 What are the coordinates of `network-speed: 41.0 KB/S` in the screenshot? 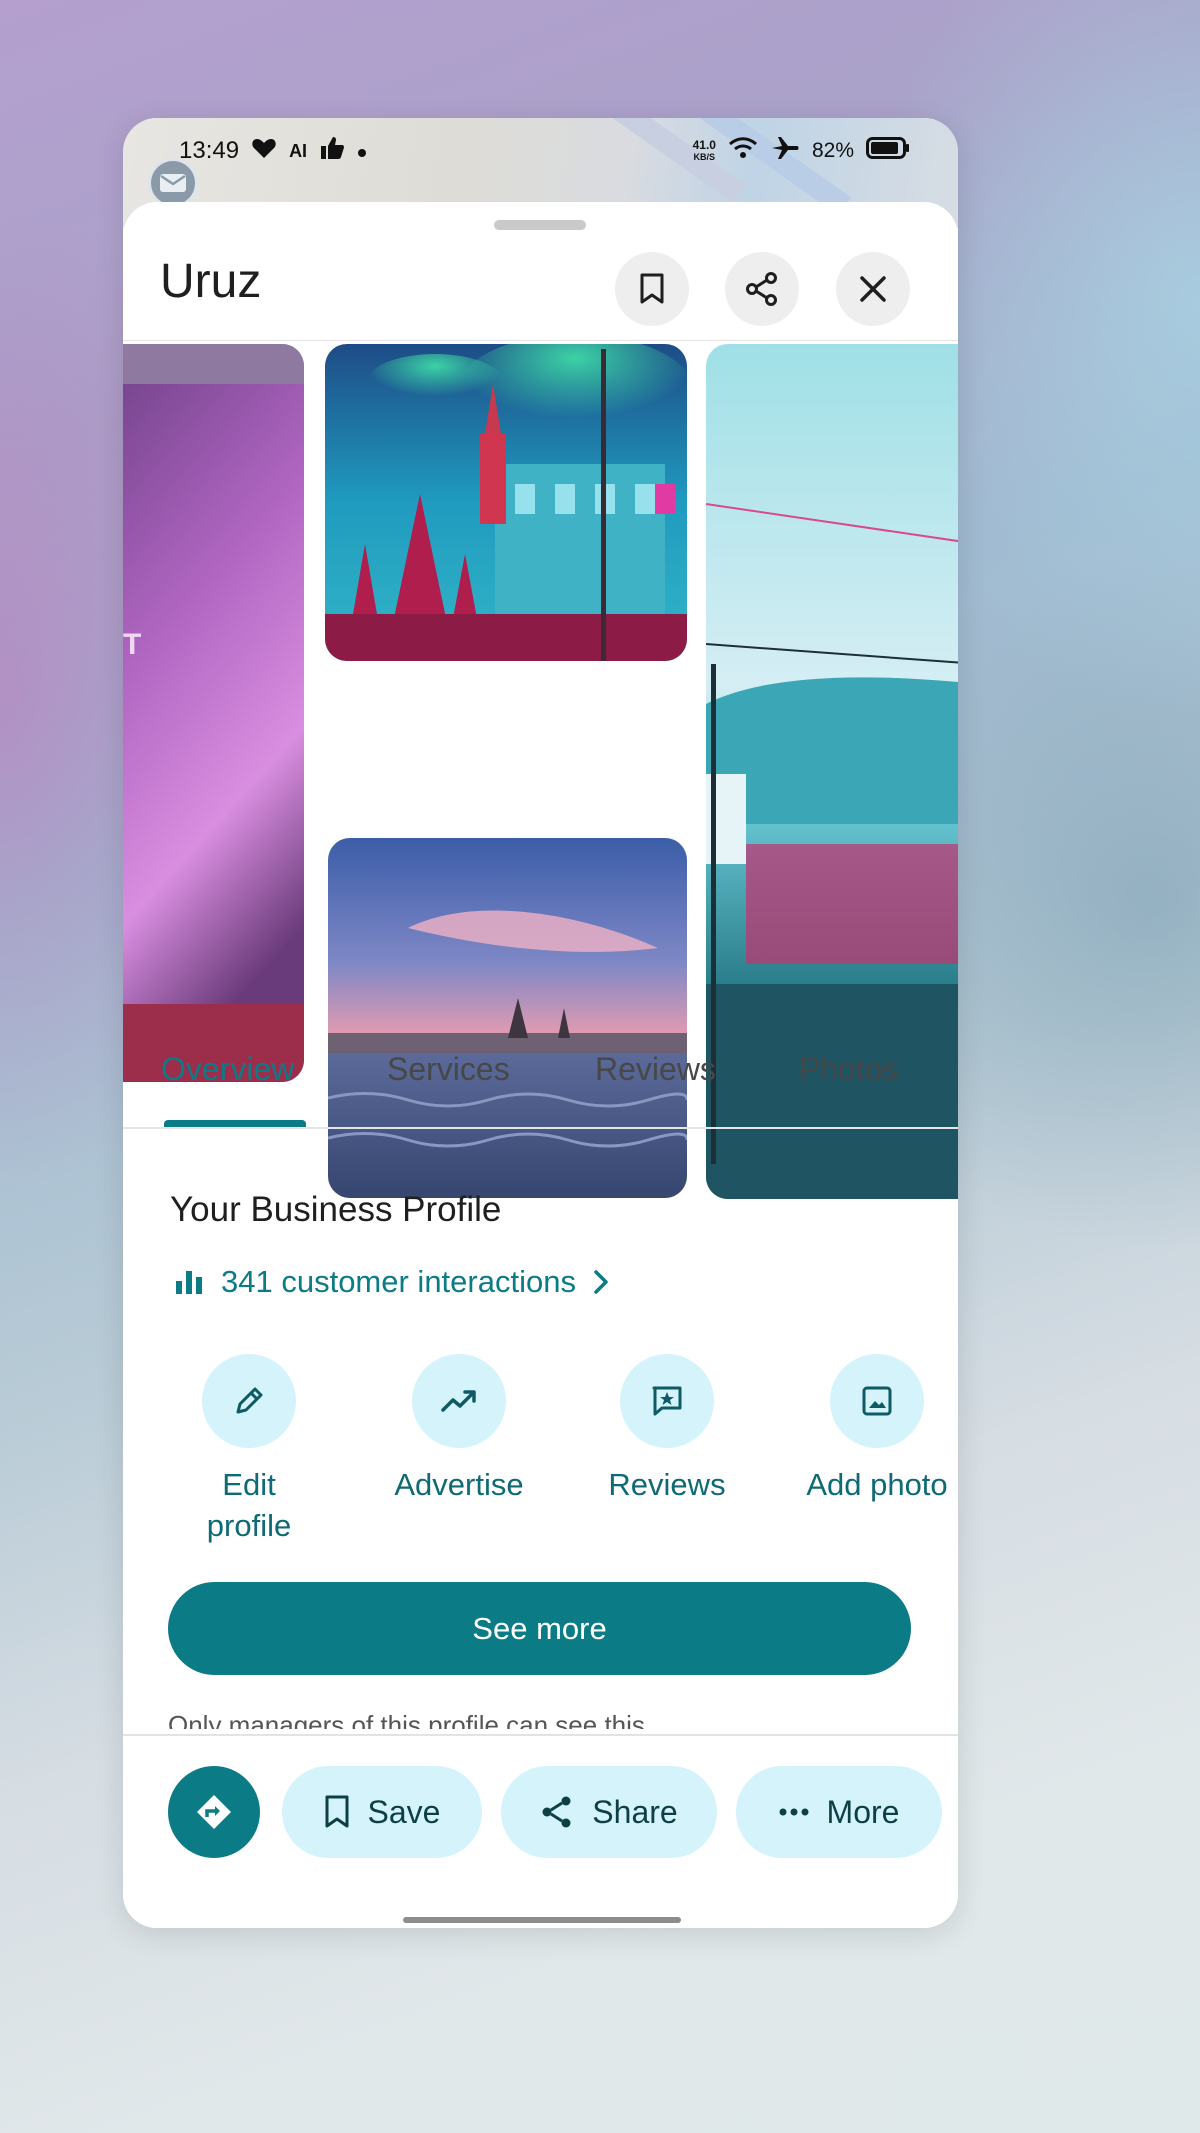 It's located at (704, 151).